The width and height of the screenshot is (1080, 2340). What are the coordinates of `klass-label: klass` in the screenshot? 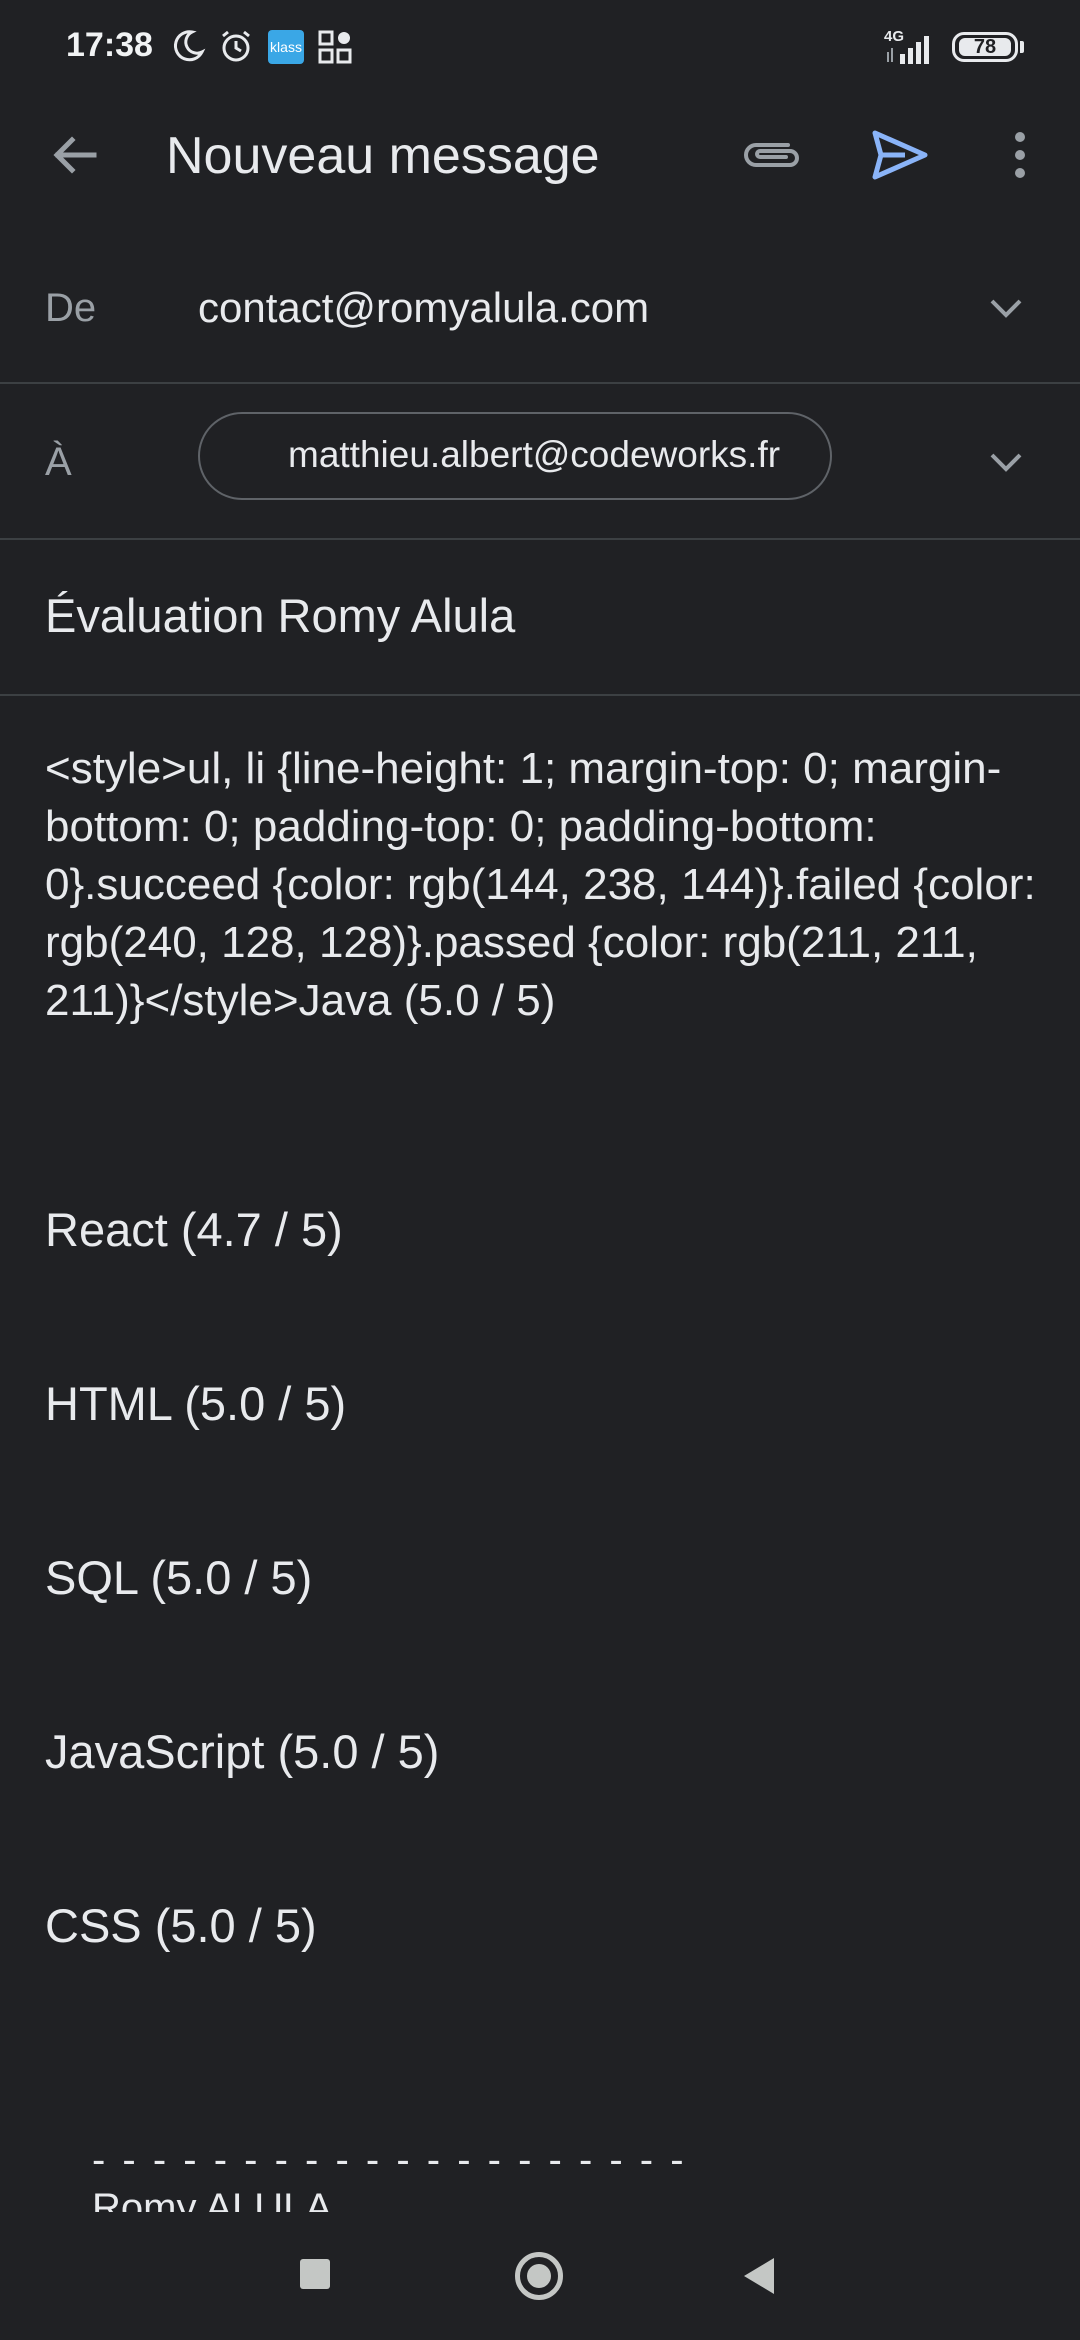 It's located at (286, 47).